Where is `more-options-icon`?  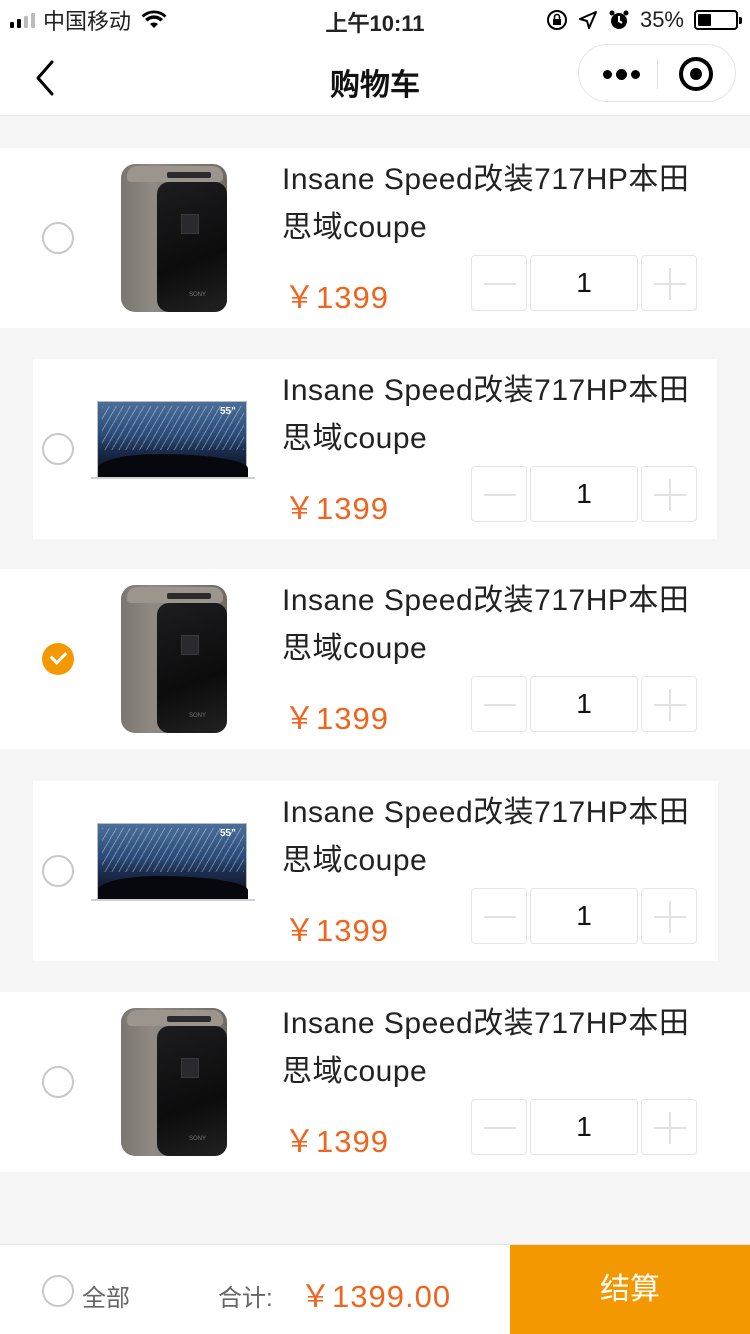 more-options-icon is located at coordinates (621, 74).